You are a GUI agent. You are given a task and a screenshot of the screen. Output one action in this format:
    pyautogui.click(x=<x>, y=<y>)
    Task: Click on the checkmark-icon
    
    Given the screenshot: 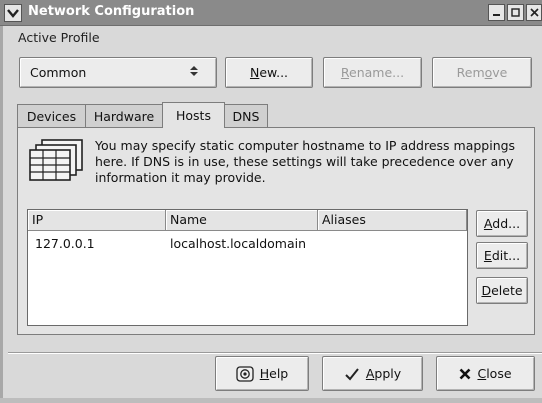 What is the action you would take?
    pyautogui.click(x=352, y=374)
    